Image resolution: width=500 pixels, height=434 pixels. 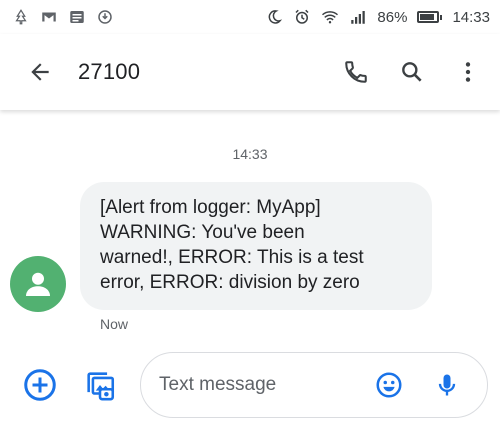 What do you see at coordinates (250, 154) in the screenshot?
I see `message-timestamp: 14:33` at bounding box center [250, 154].